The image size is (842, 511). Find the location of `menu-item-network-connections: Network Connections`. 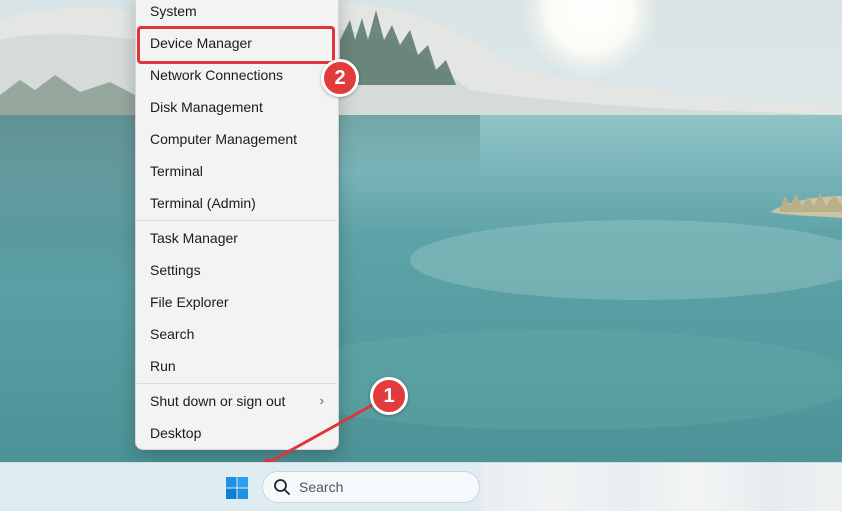

menu-item-network-connections: Network Connections is located at coordinates (237, 75).